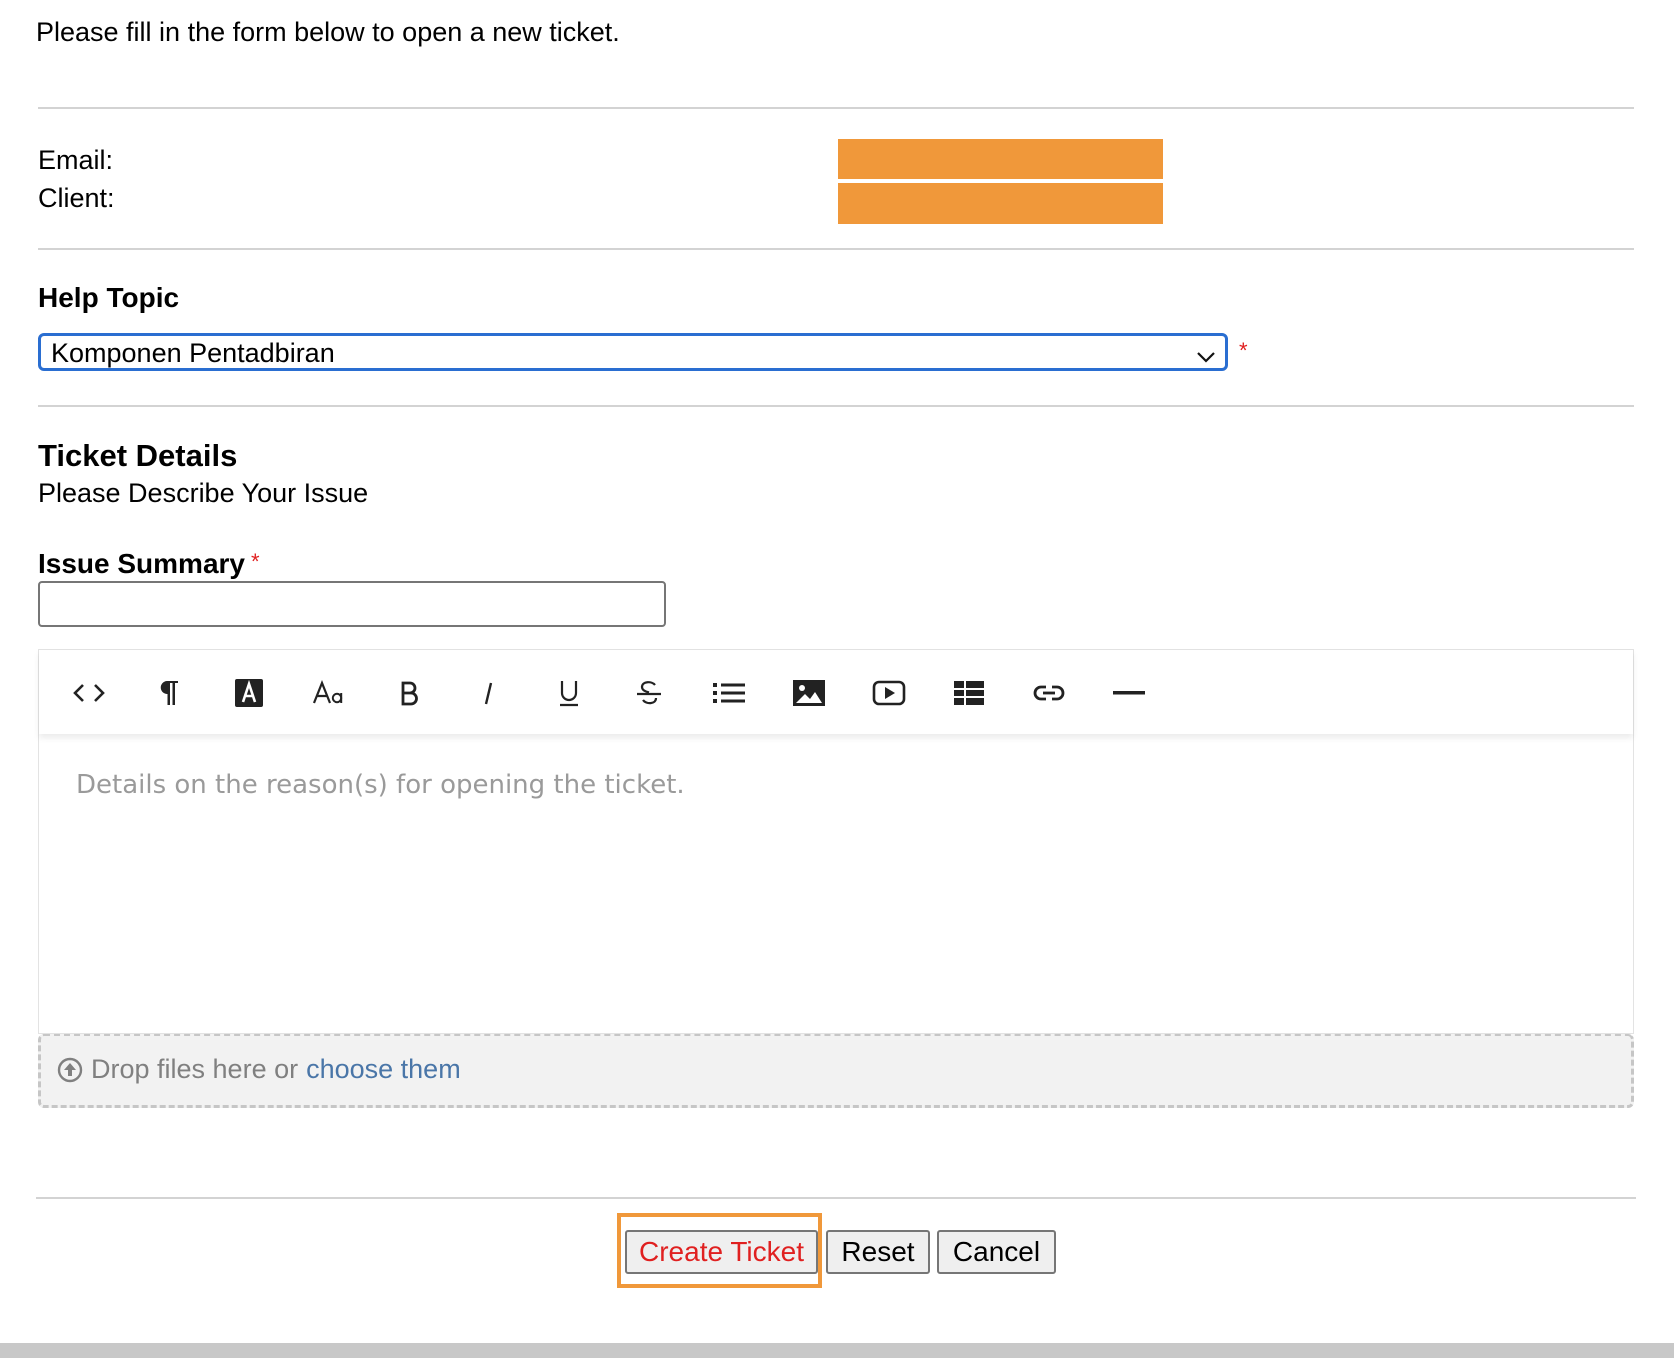  What do you see at coordinates (409, 693) in the screenshot?
I see `bold-icon` at bounding box center [409, 693].